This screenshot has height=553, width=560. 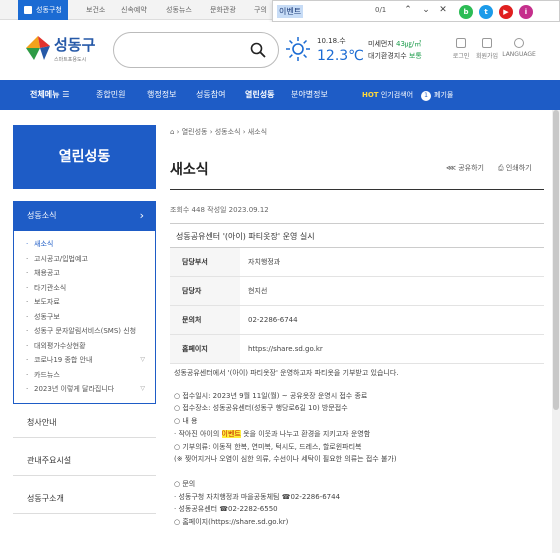 I want to click on meta-divider, so click(x=357, y=223).